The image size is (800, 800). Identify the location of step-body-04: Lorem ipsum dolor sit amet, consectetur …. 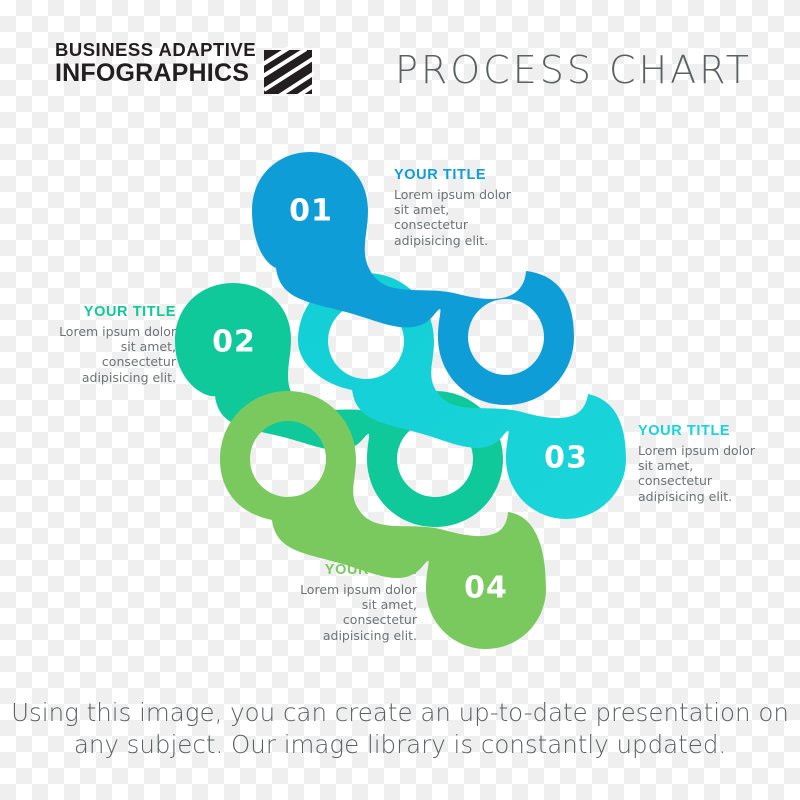
(358, 612).